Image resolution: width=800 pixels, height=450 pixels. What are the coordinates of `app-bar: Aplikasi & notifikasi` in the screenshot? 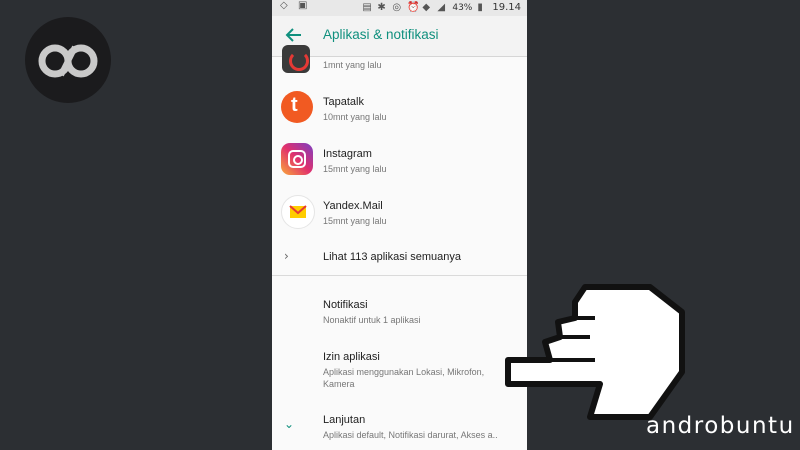 It's located at (399, 36).